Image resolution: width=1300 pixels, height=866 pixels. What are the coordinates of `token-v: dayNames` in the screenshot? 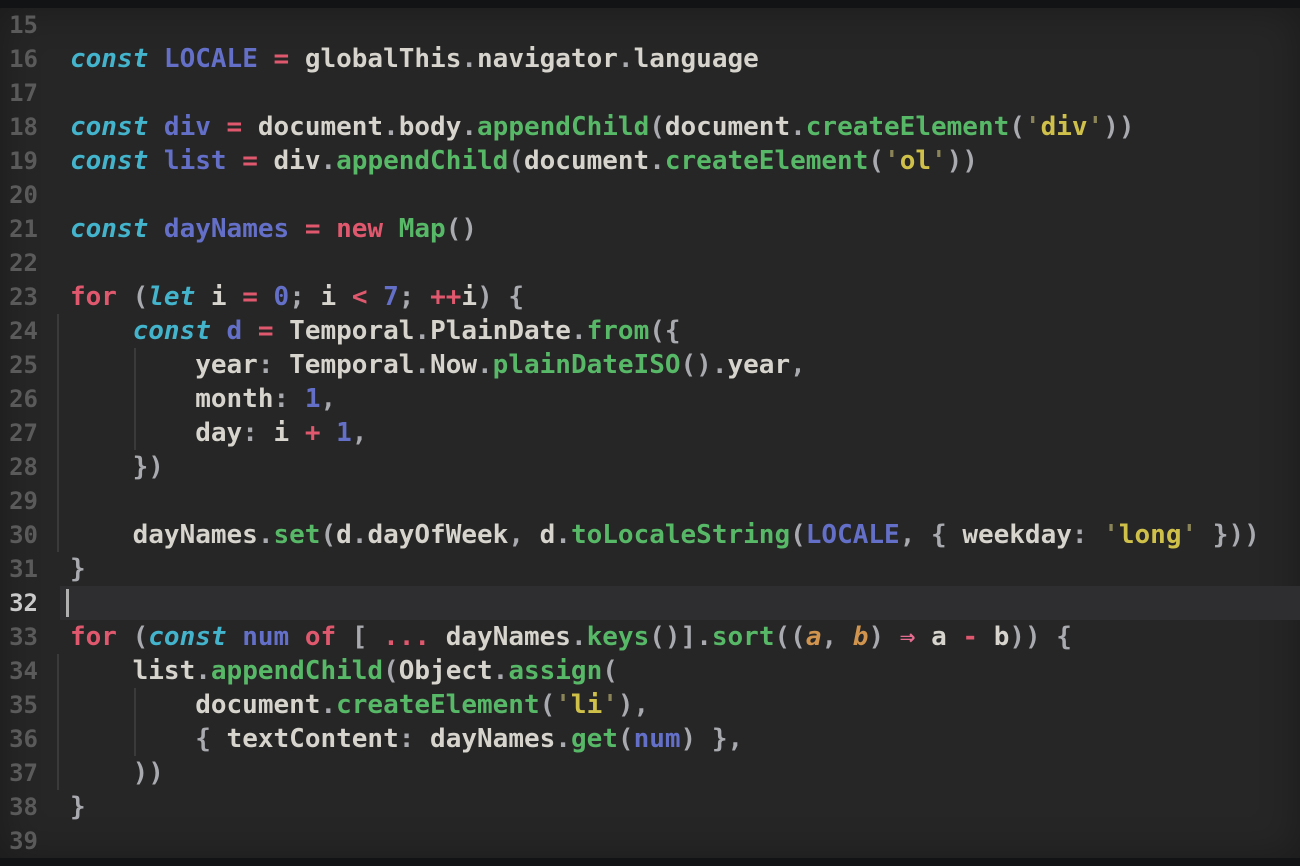 It's located at (234, 229).